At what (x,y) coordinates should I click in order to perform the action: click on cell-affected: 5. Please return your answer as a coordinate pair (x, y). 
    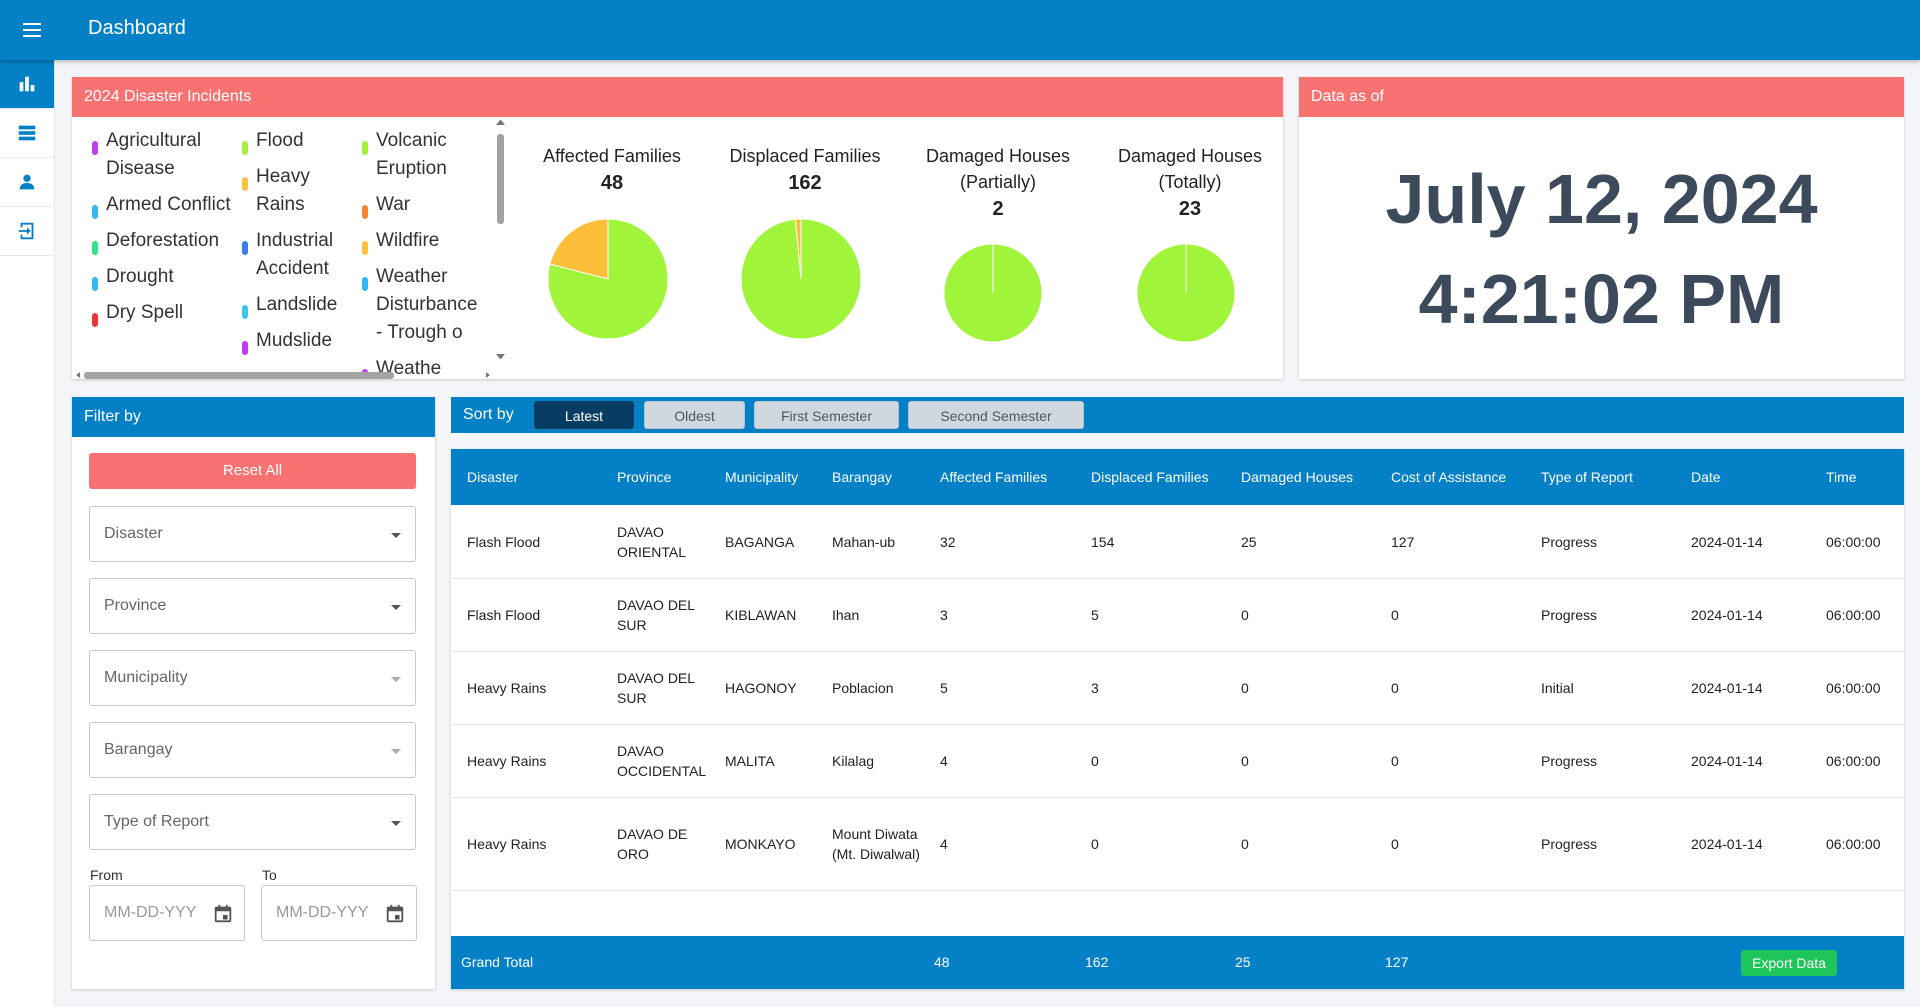
    Looking at the image, I should click on (944, 688).